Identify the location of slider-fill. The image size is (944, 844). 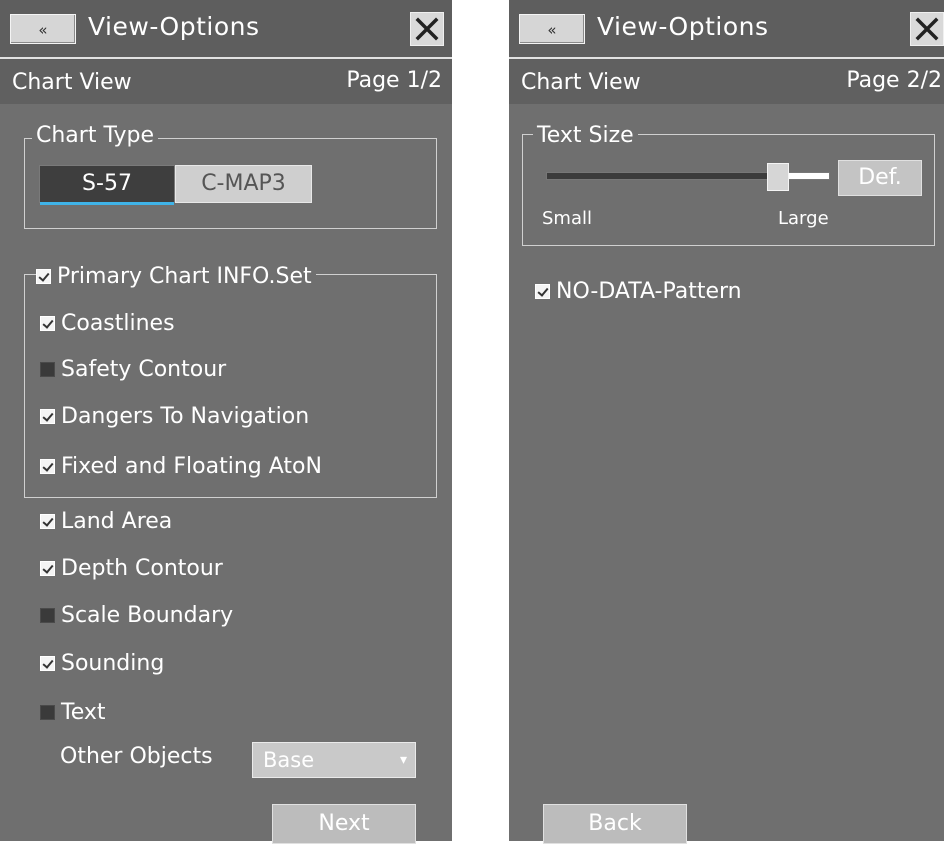
(663, 176).